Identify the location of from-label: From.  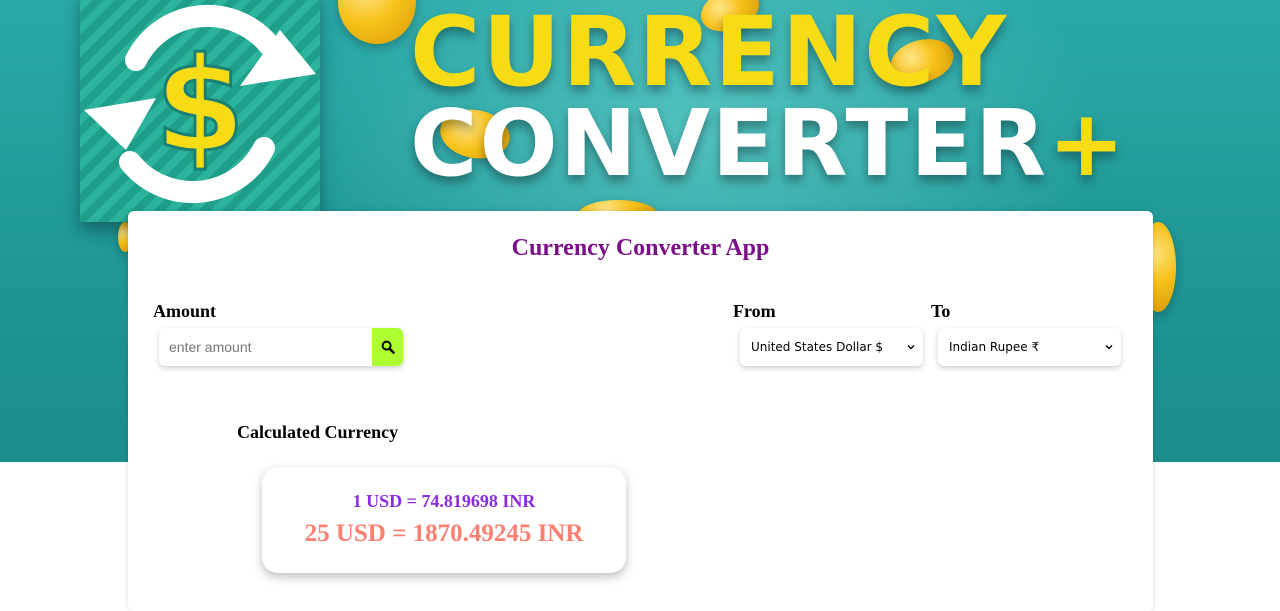
(754, 311).